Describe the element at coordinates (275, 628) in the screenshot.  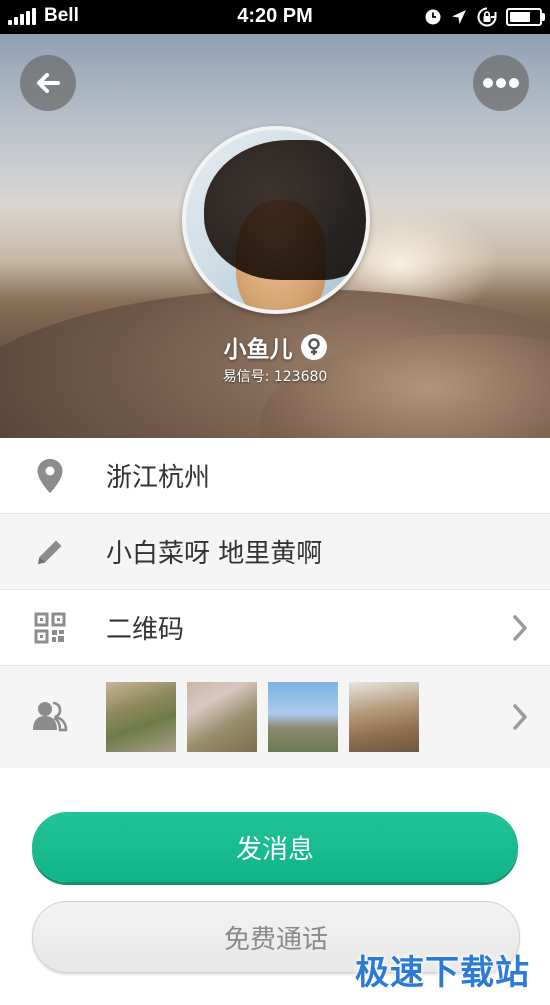
I see `qr-code-row: 二维码` at that location.